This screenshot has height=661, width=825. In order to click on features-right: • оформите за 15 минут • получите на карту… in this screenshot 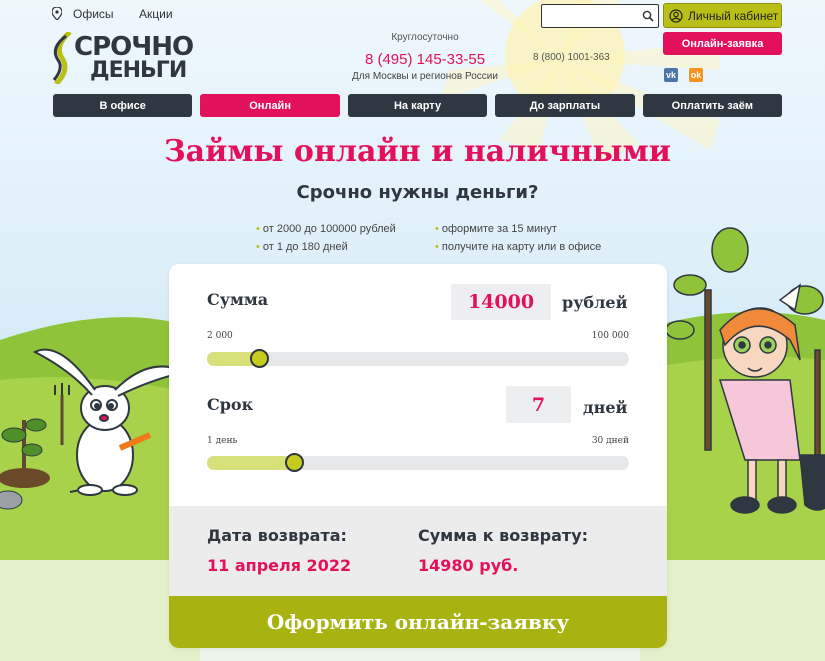, I will do `click(518, 238)`.